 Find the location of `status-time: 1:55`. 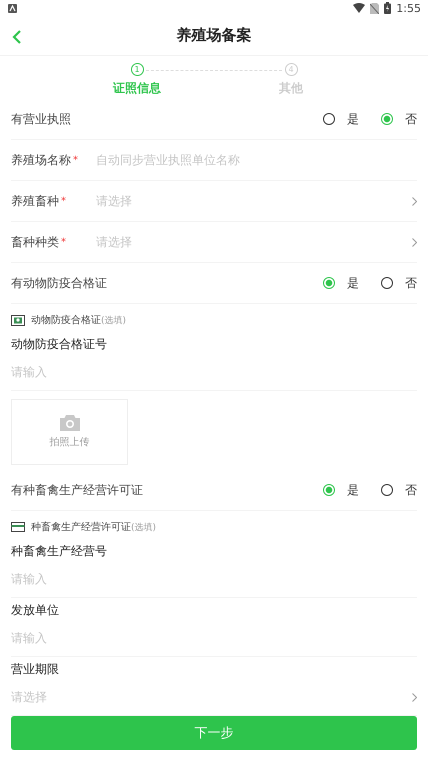

status-time: 1:55 is located at coordinates (408, 8).